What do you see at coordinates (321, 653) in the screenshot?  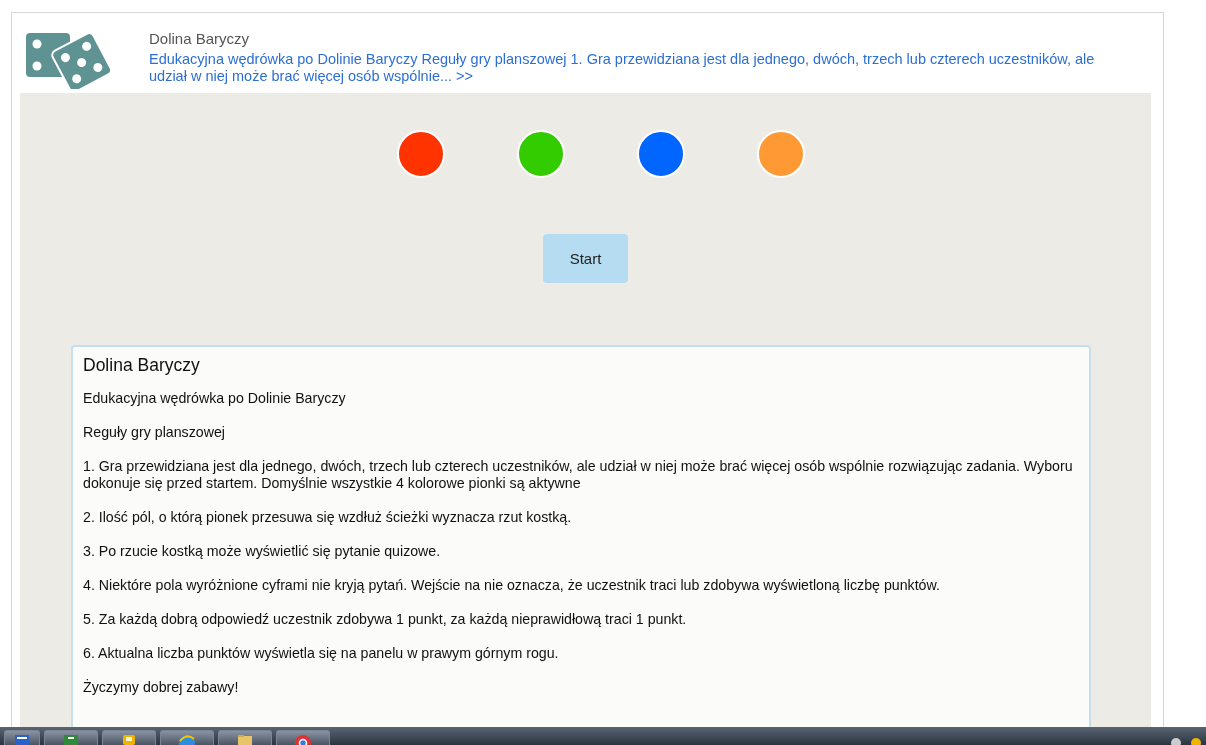 I see `rules-paragraph: 6. Aktualna liczba punktów wyświetla się na panelu w prawym górnym rogu.` at bounding box center [321, 653].